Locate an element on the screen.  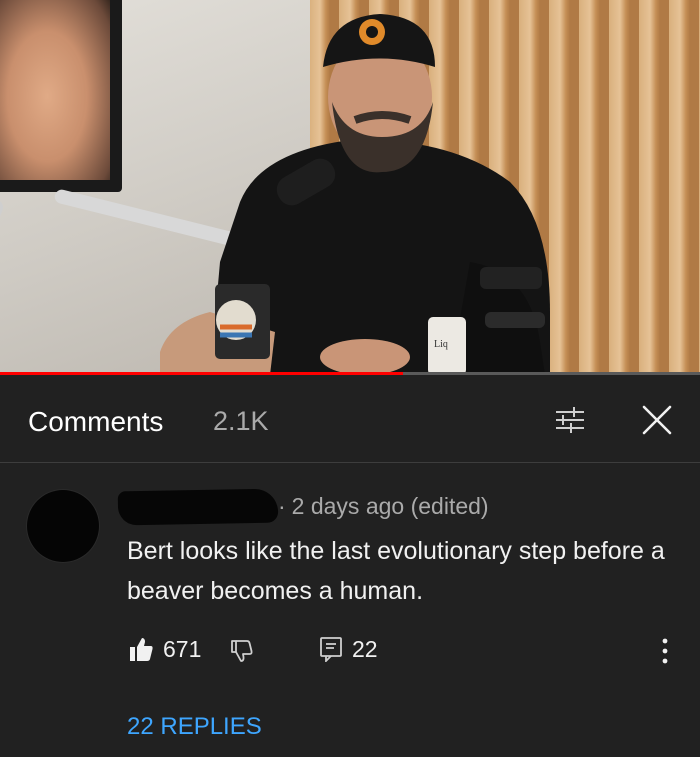
sort-filter-icon is located at coordinates (570, 420).